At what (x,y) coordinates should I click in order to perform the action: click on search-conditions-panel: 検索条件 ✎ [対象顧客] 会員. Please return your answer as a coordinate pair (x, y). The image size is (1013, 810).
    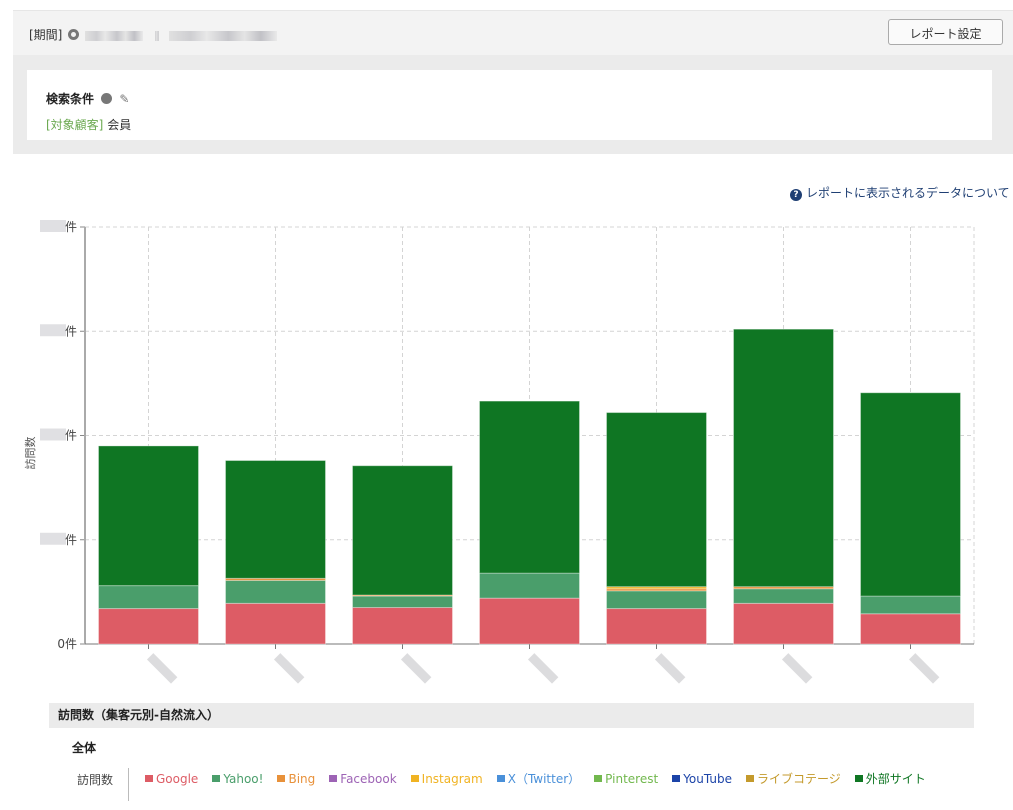
    Looking at the image, I should click on (513, 104).